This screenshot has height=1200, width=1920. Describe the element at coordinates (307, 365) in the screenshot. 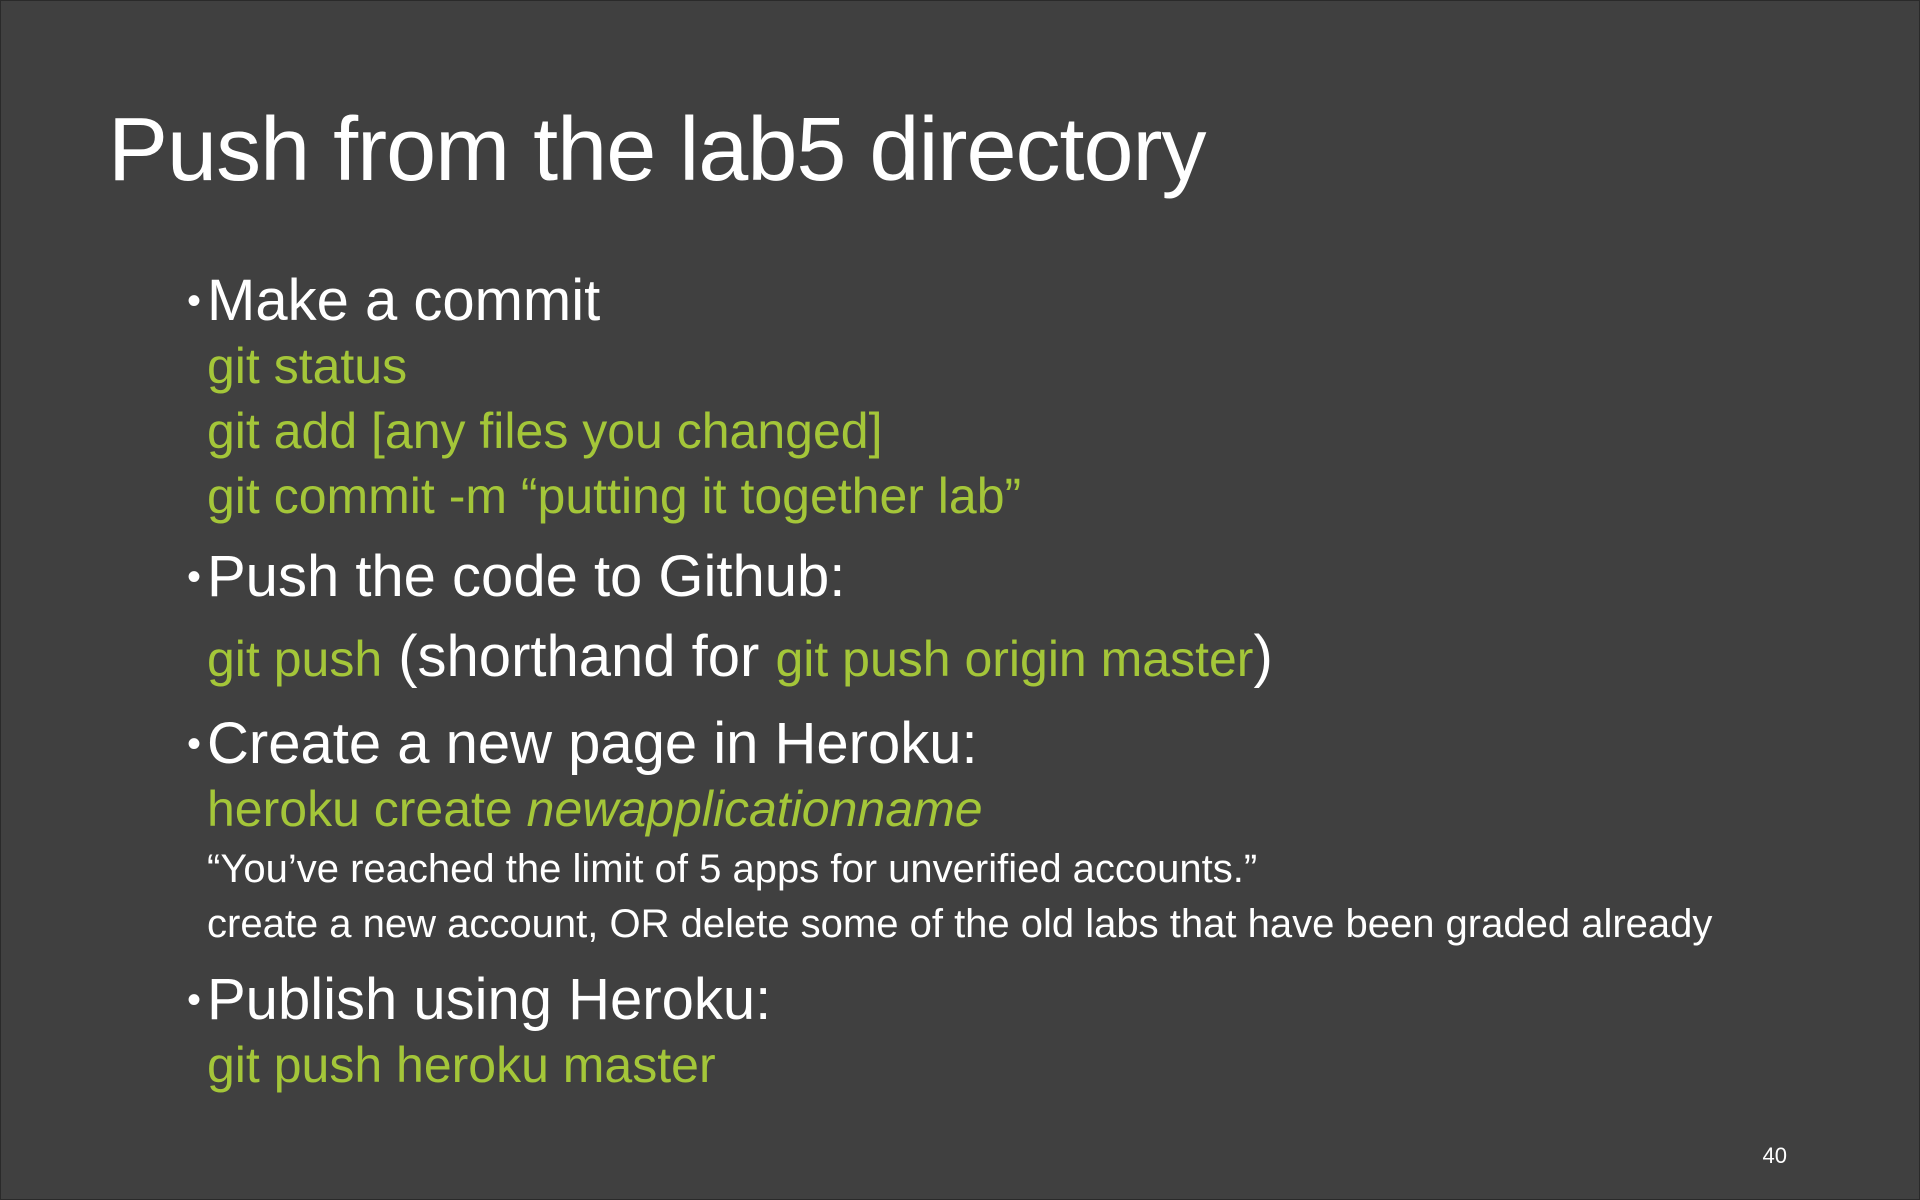

I see `code-line-git-status: git status` at that location.